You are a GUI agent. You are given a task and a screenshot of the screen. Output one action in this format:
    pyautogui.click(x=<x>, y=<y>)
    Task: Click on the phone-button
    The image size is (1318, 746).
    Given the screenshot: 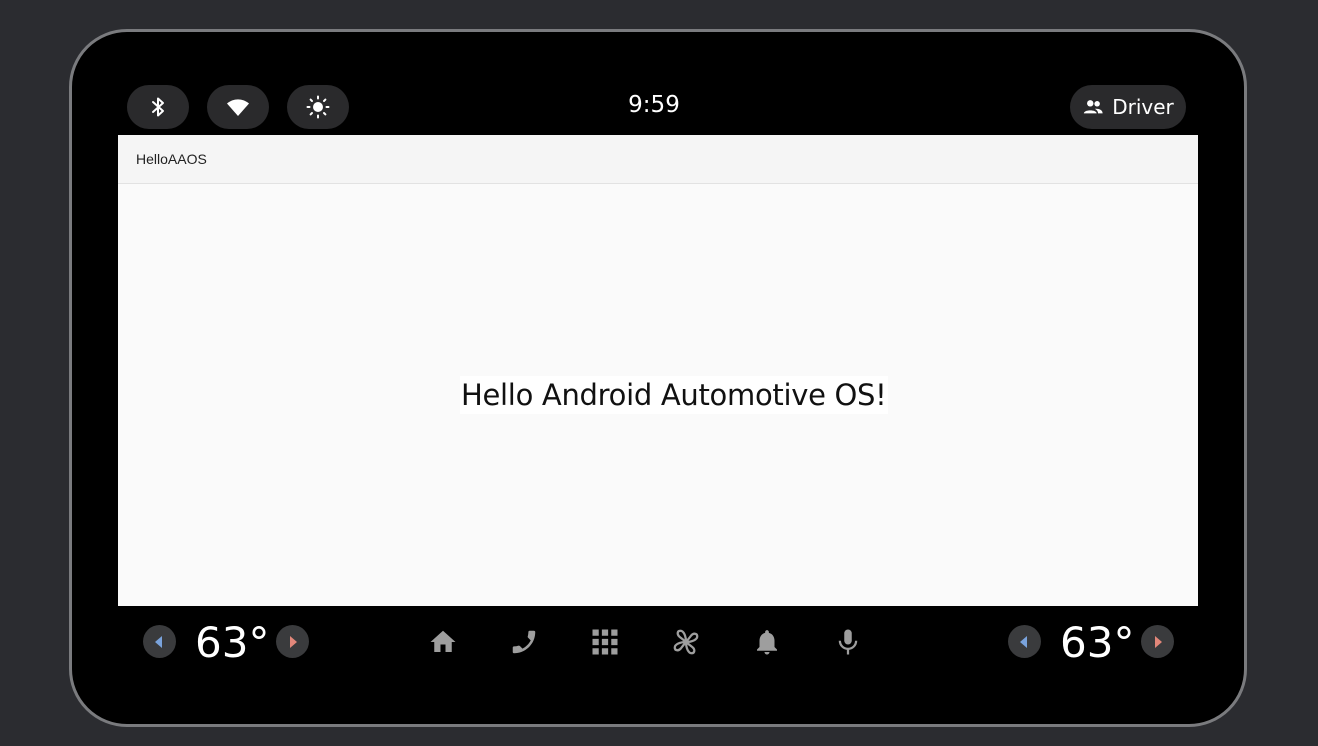 What is the action you would take?
    pyautogui.click(x=524, y=642)
    